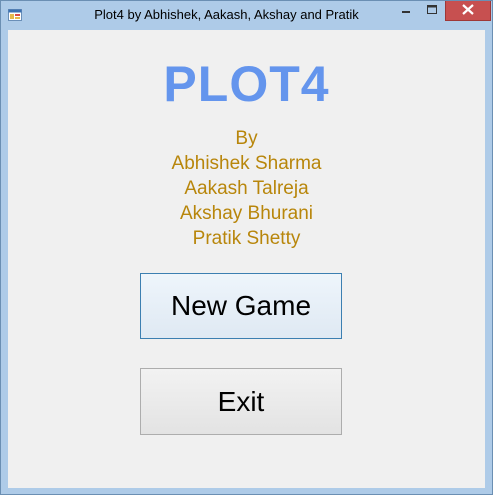 This screenshot has width=493, height=495. I want to click on new-game-button: New Game, so click(241, 306).